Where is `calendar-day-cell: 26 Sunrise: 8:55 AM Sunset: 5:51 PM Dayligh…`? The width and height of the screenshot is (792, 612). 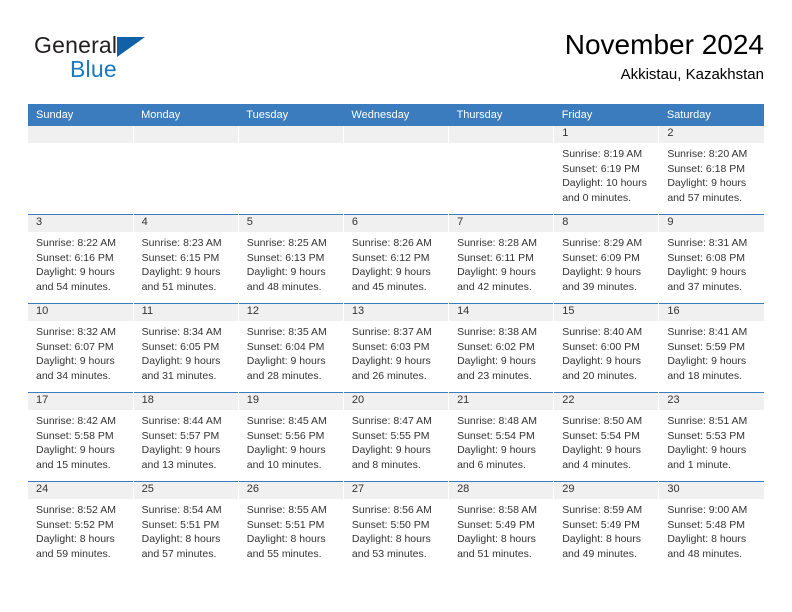
calendar-day-cell: 26 Sunrise: 8:55 AM Sunset: 5:51 PM Dayligh… is located at coordinates (291, 525).